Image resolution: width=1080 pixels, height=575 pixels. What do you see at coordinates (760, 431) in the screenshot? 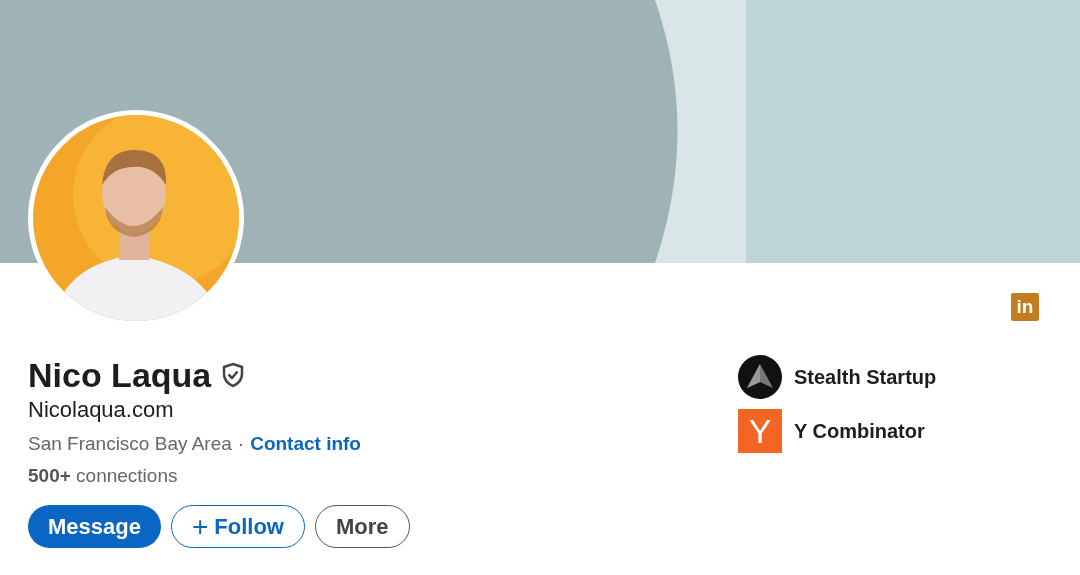
I see `company-logo-icon: Y` at bounding box center [760, 431].